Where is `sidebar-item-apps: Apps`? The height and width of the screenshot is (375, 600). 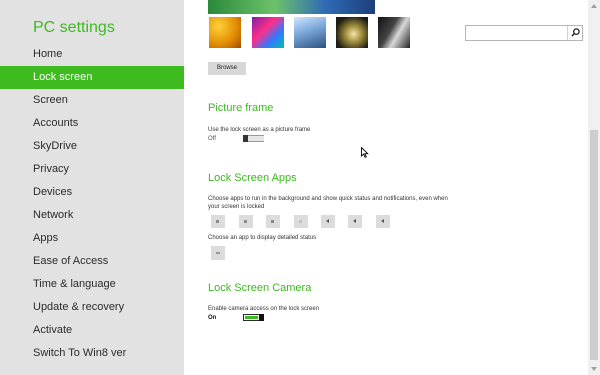
sidebar-item-apps: Apps is located at coordinates (92, 238).